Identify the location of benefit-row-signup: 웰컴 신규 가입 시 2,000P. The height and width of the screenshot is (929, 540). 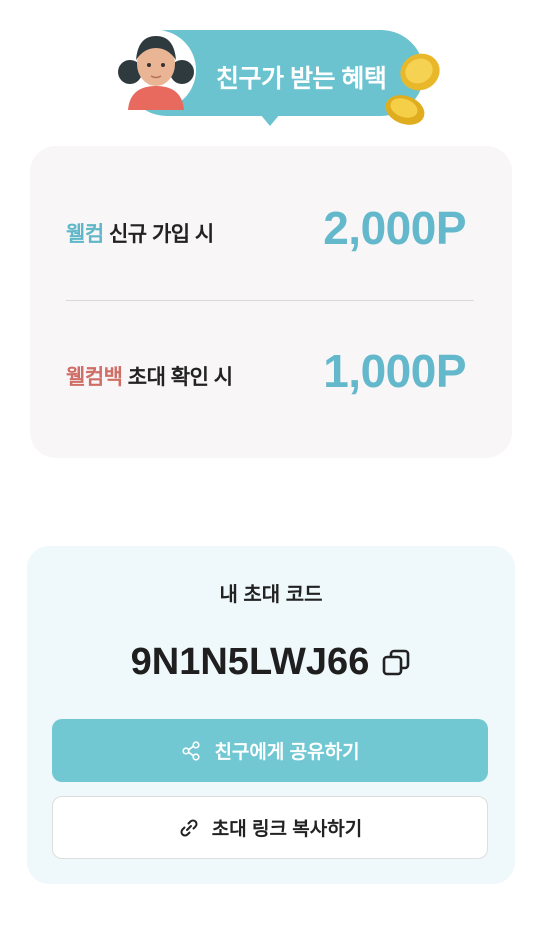
(266, 231).